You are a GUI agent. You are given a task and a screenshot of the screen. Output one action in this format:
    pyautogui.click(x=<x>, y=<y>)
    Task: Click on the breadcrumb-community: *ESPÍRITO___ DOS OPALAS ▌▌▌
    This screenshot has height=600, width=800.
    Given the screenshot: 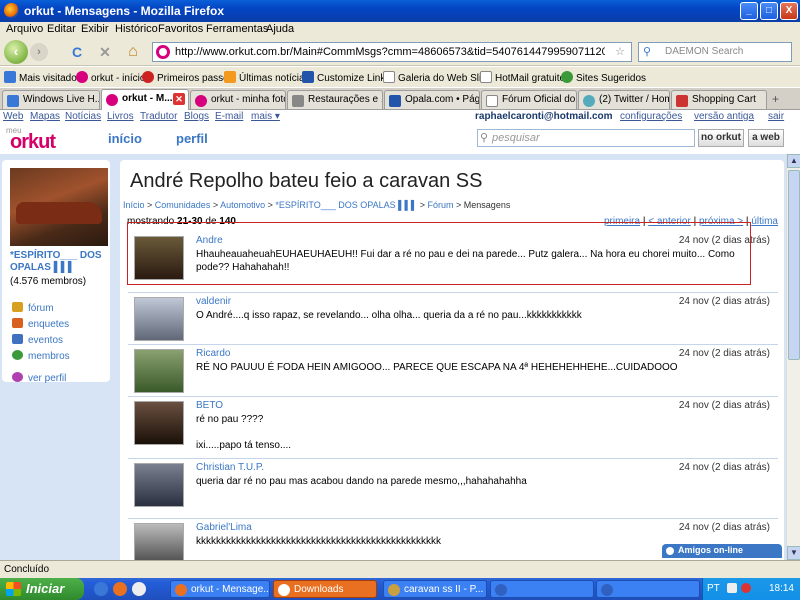 What is the action you would take?
    pyautogui.click(x=346, y=205)
    